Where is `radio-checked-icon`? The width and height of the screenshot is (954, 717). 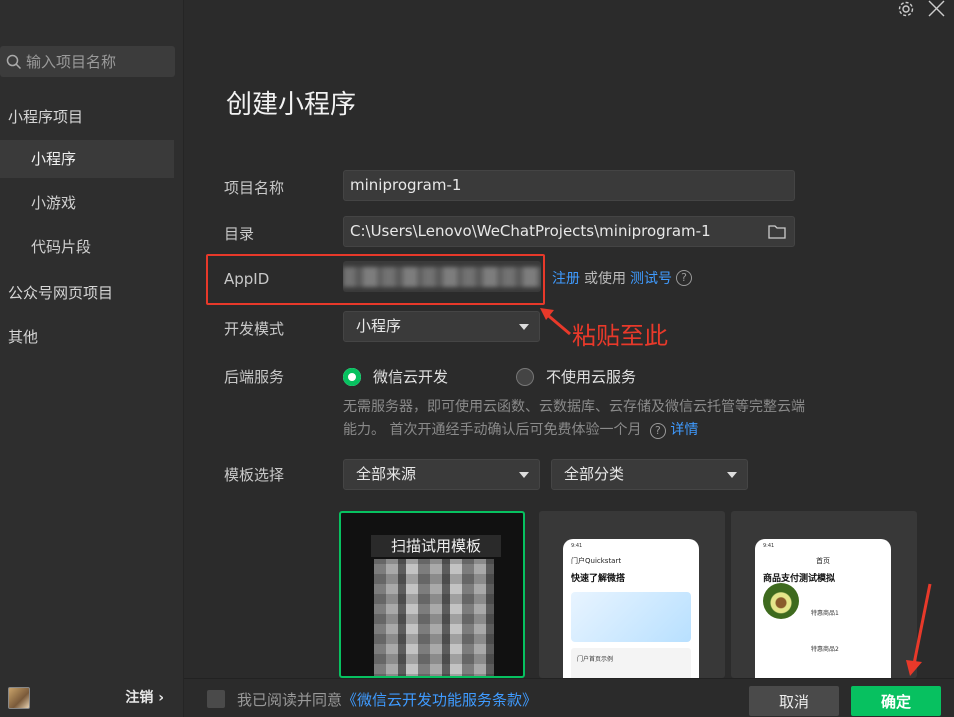 radio-checked-icon is located at coordinates (352, 376).